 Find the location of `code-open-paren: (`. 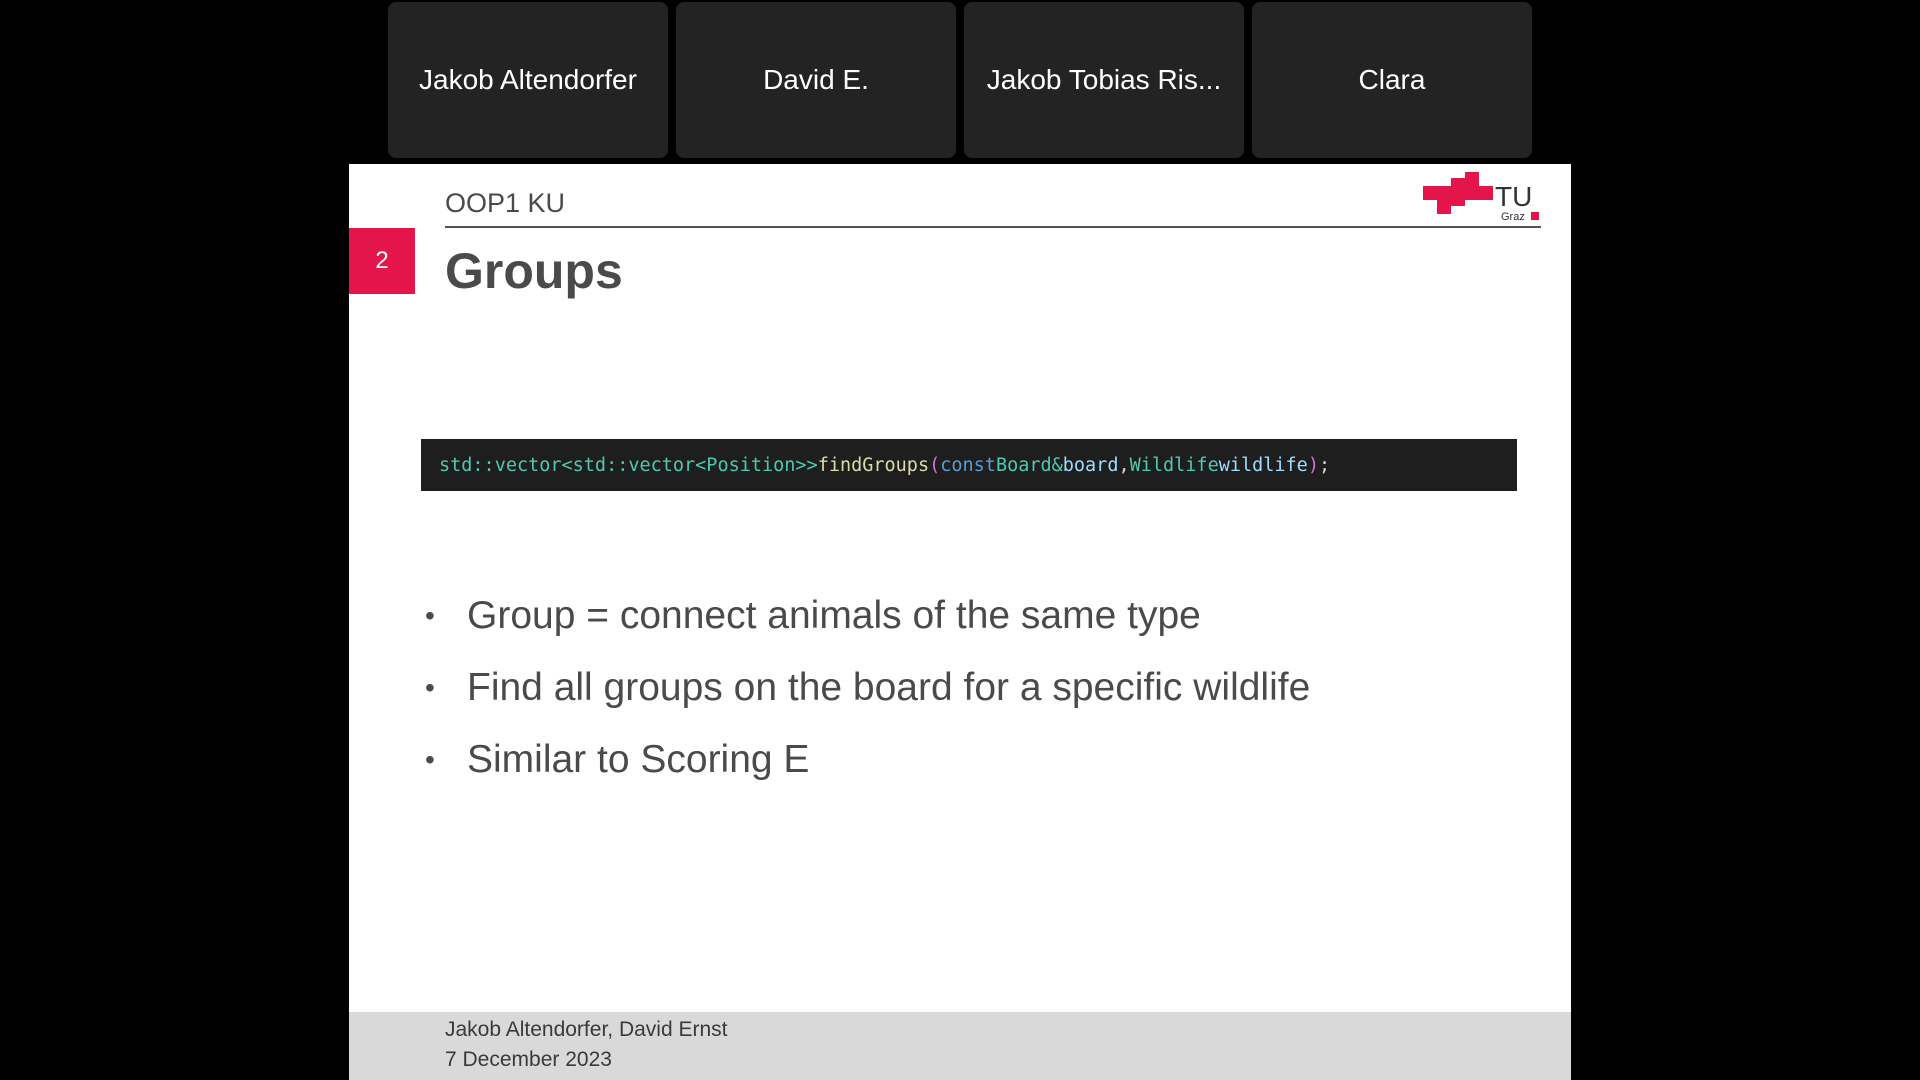

code-open-paren: ( is located at coordinates (935, 465).